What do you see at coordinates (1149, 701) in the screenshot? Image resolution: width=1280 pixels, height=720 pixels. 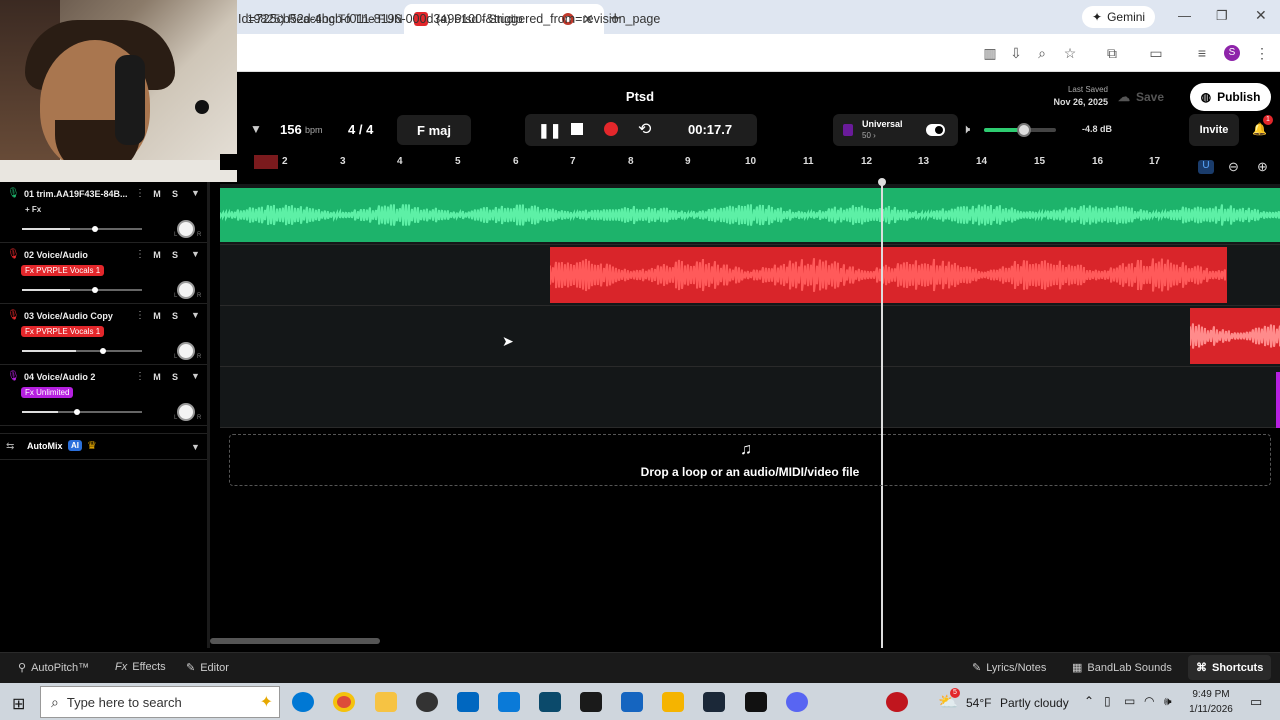 I see `wifi-icon: ◠` at bounding box center [1149, 701].